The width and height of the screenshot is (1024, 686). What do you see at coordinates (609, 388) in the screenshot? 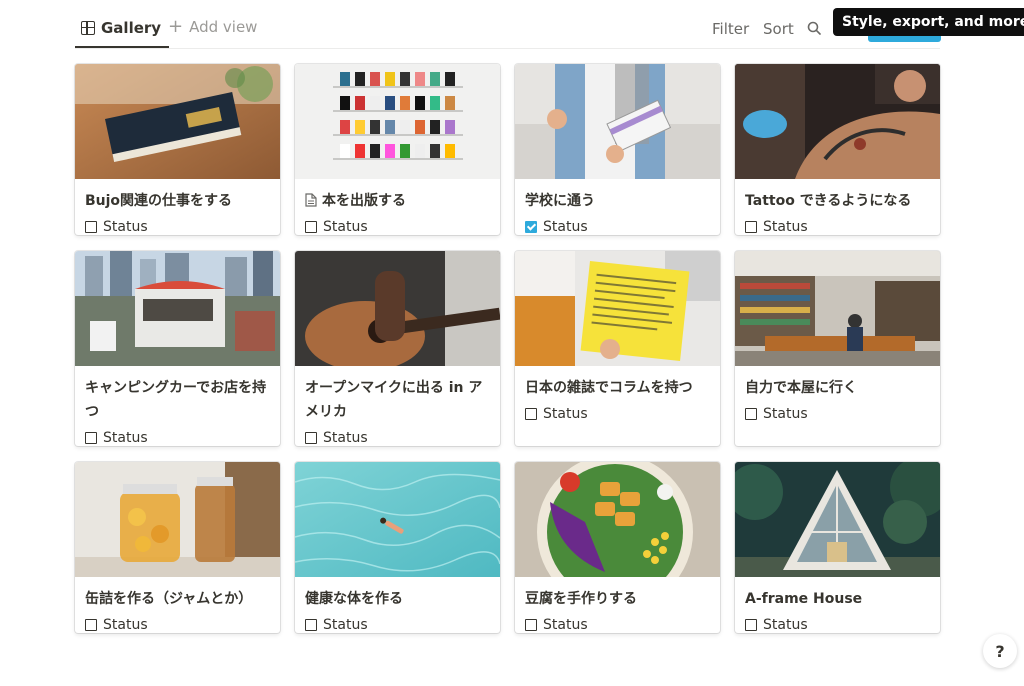
I see `card-title: 日本の雑誌でコラムを持つ` at bounding box center [609, 388].